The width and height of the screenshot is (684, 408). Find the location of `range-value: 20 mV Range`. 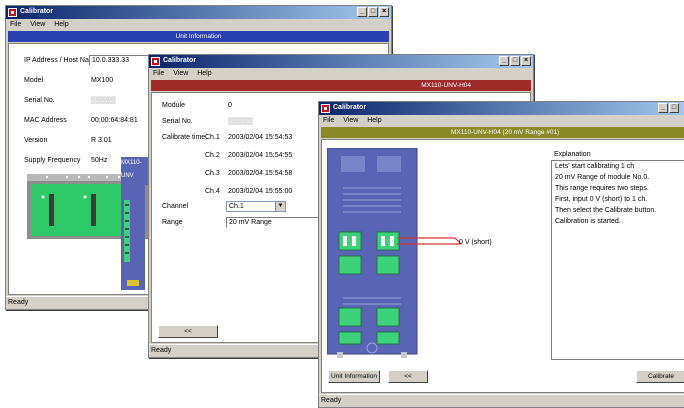

range-value: 20 mV Range is located at coordinates (273, 222).